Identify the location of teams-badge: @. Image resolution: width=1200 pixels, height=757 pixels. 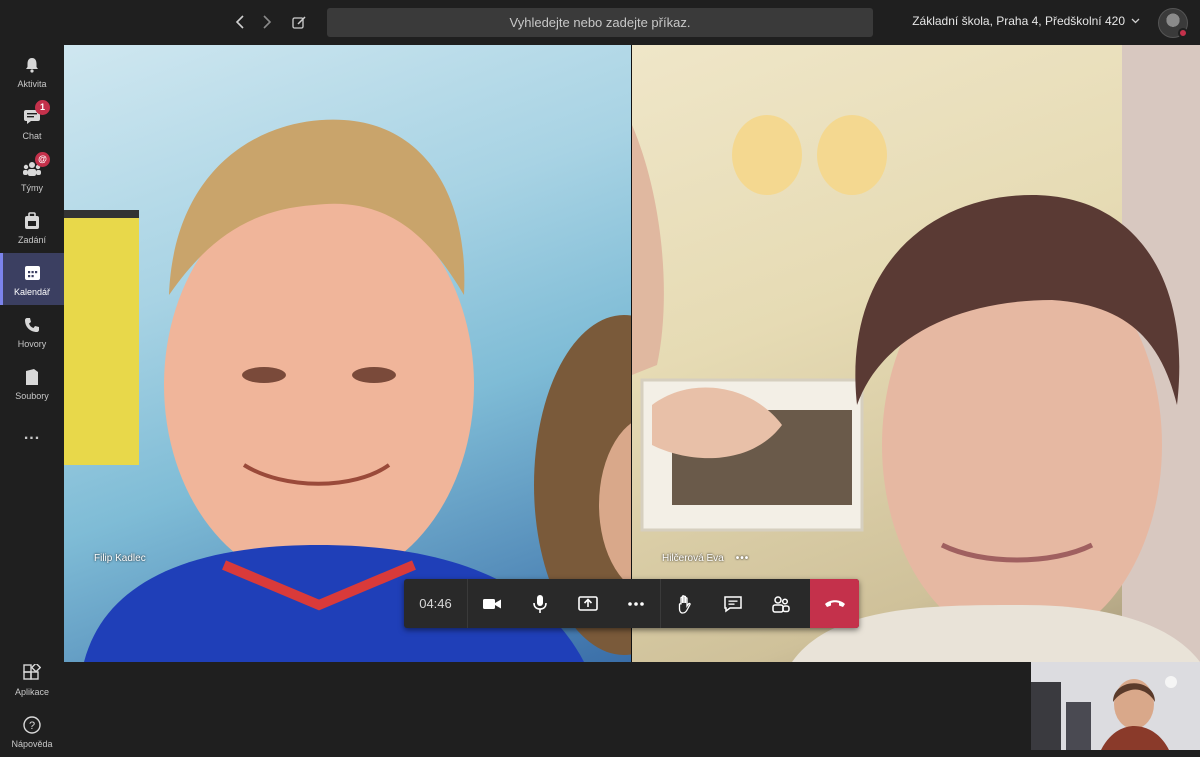
(42, 159).